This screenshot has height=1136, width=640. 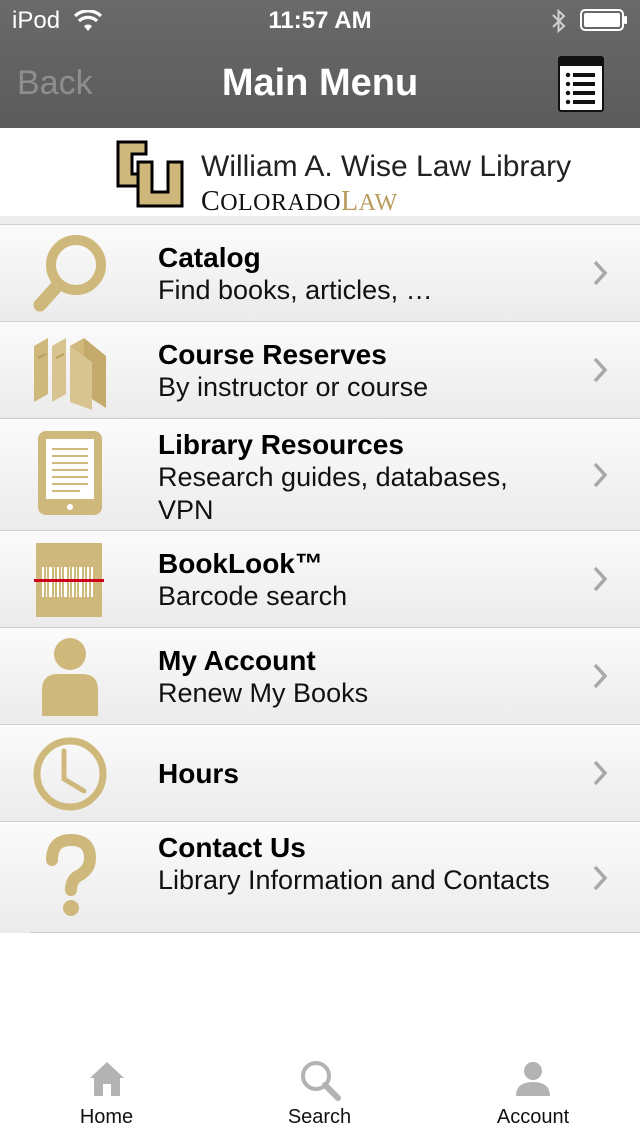 I want to click on tab-account: Account, so click(x=533, y=1088).